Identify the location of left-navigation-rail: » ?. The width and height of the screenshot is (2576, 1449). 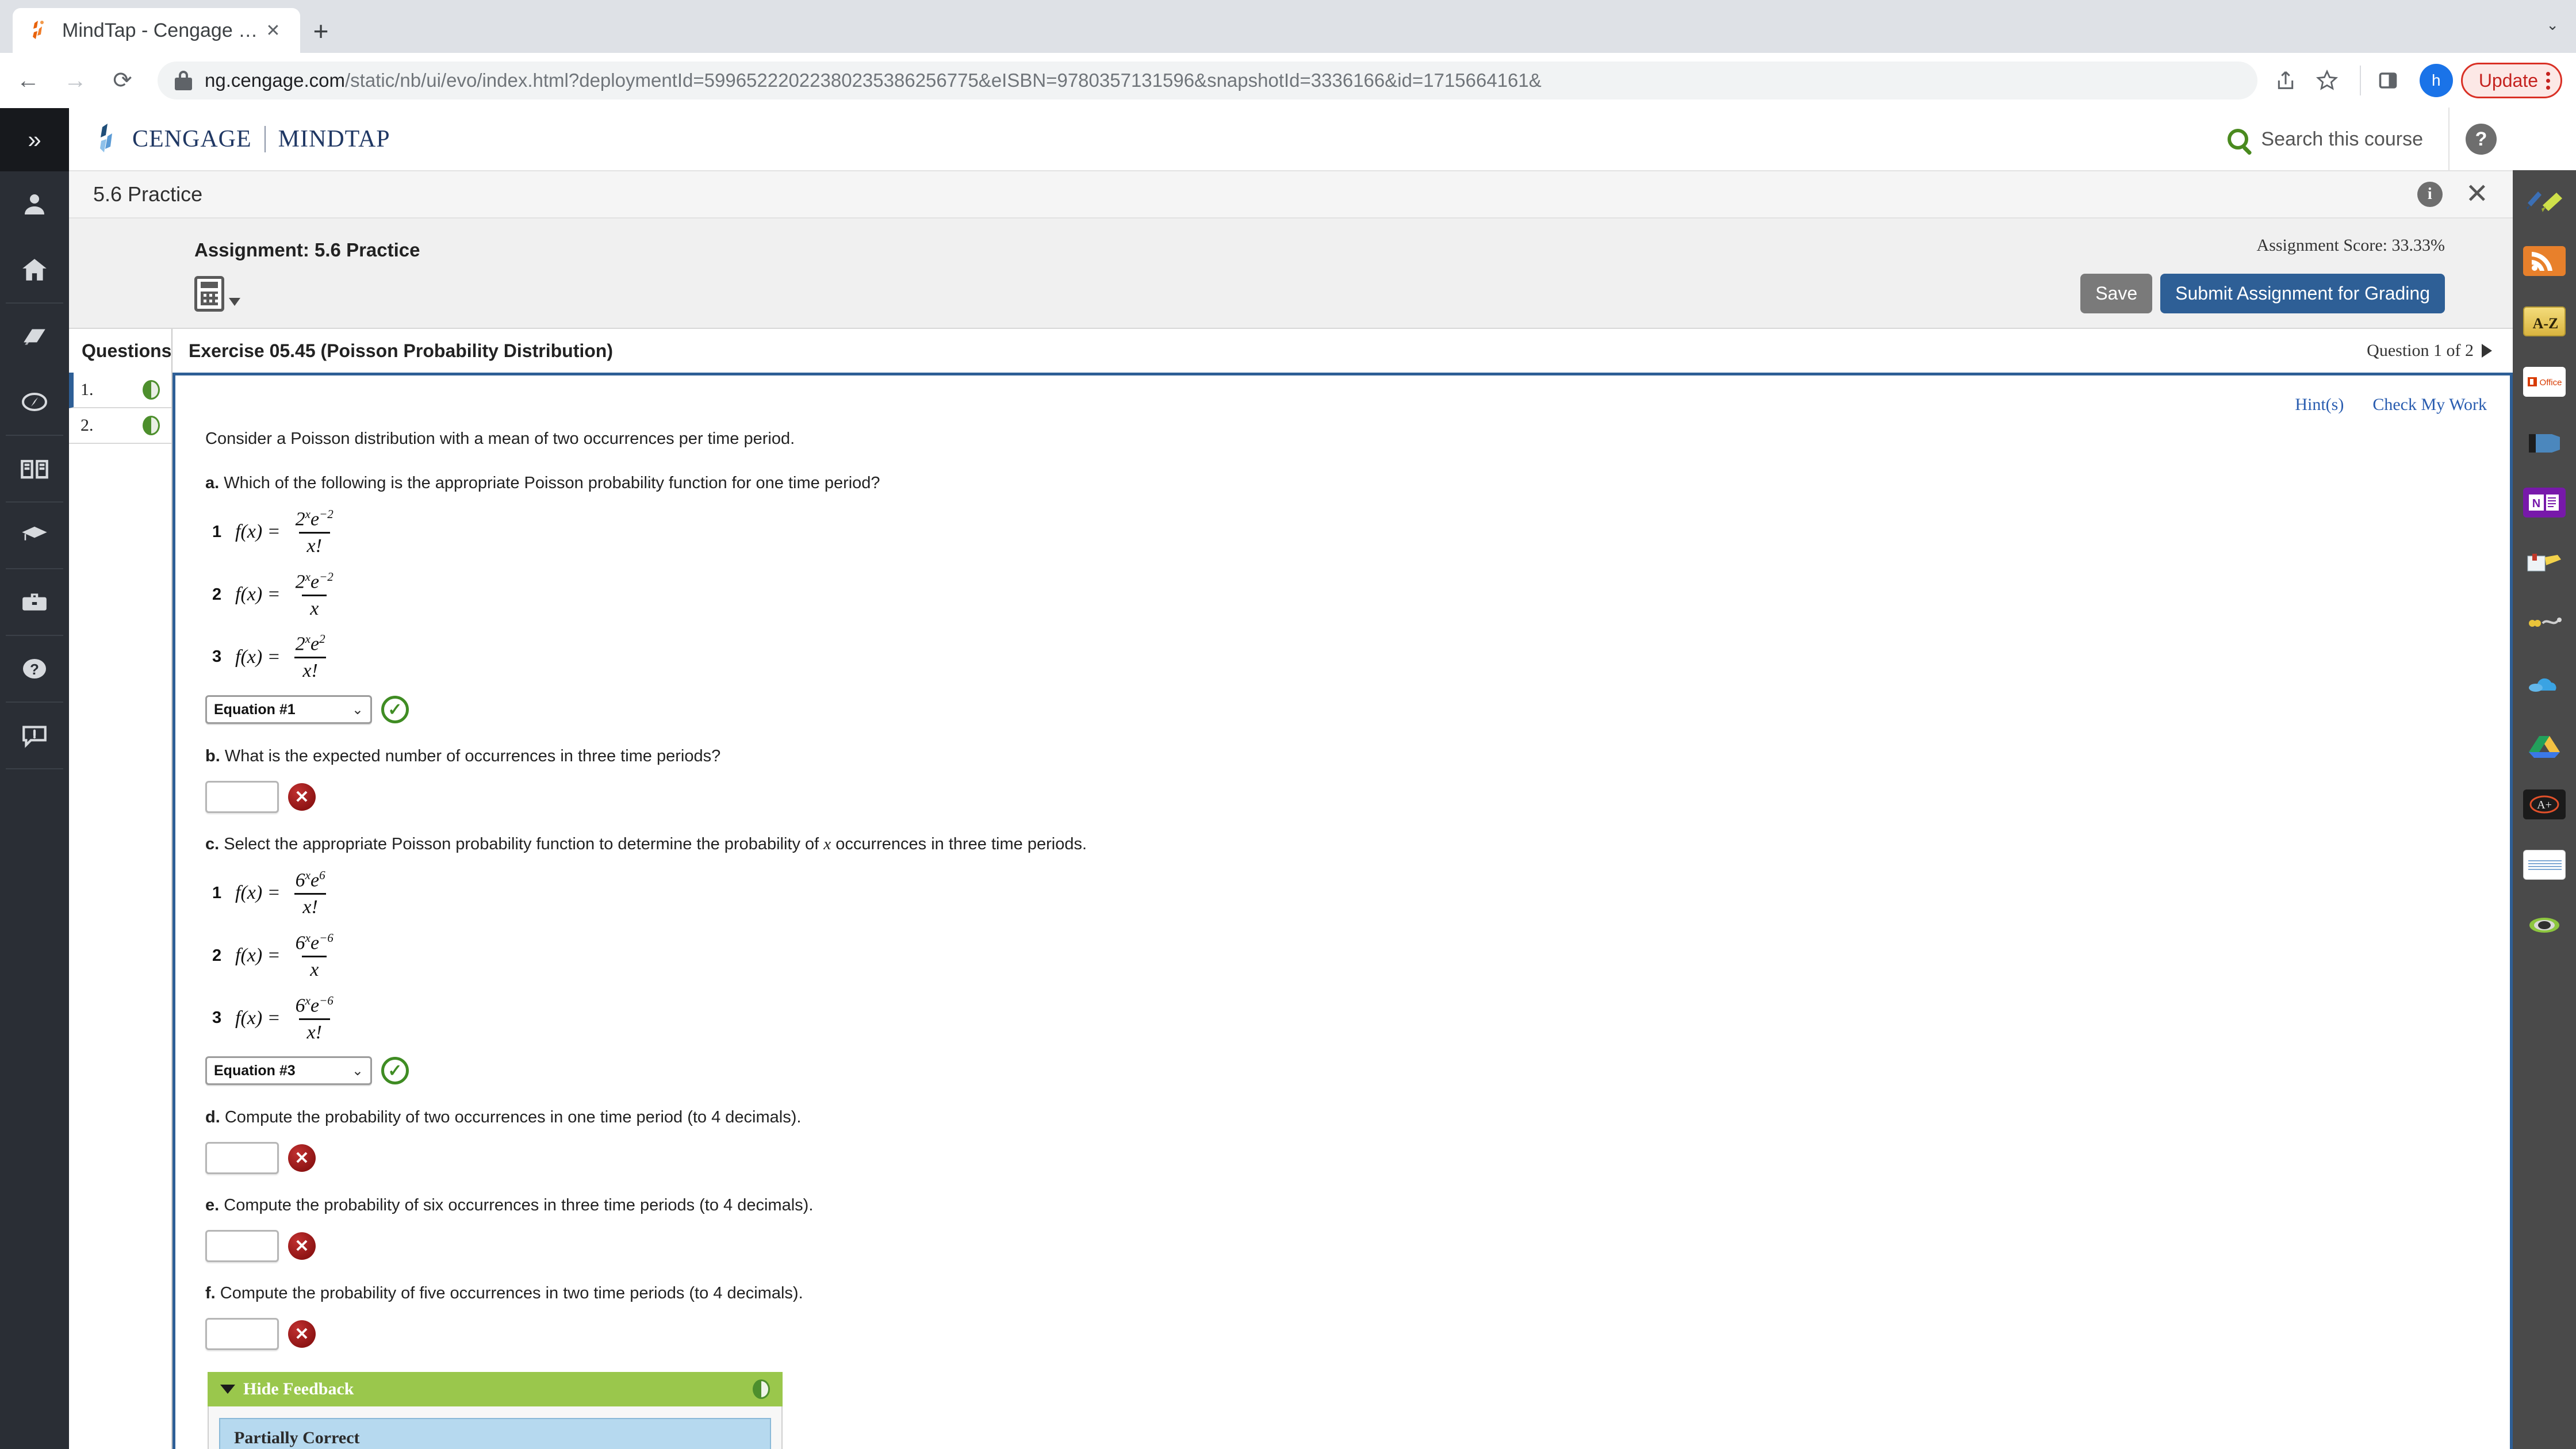
(34, 778).